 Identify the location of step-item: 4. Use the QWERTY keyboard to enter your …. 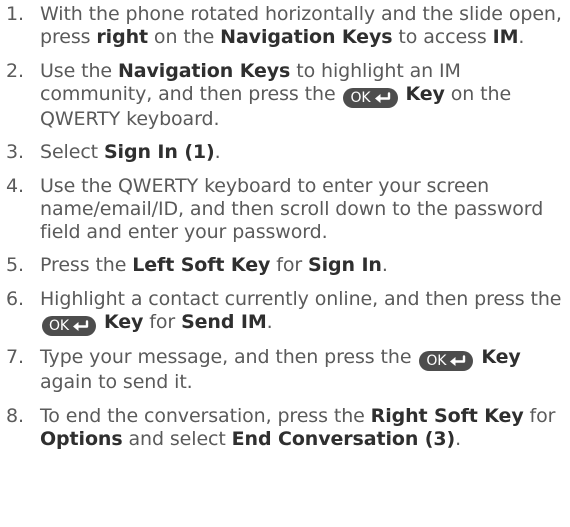
(285, 209).